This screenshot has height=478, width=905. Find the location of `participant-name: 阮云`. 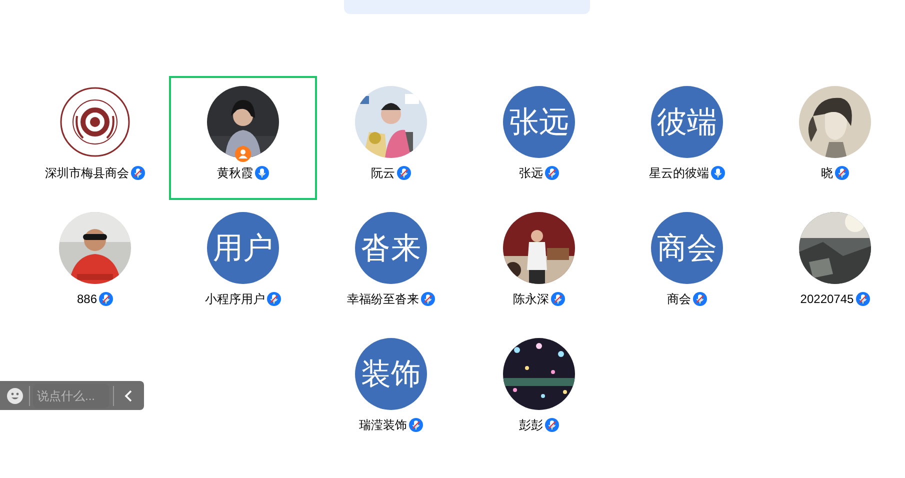

participant-name: 阮云 is located at coordinates (383, 173).